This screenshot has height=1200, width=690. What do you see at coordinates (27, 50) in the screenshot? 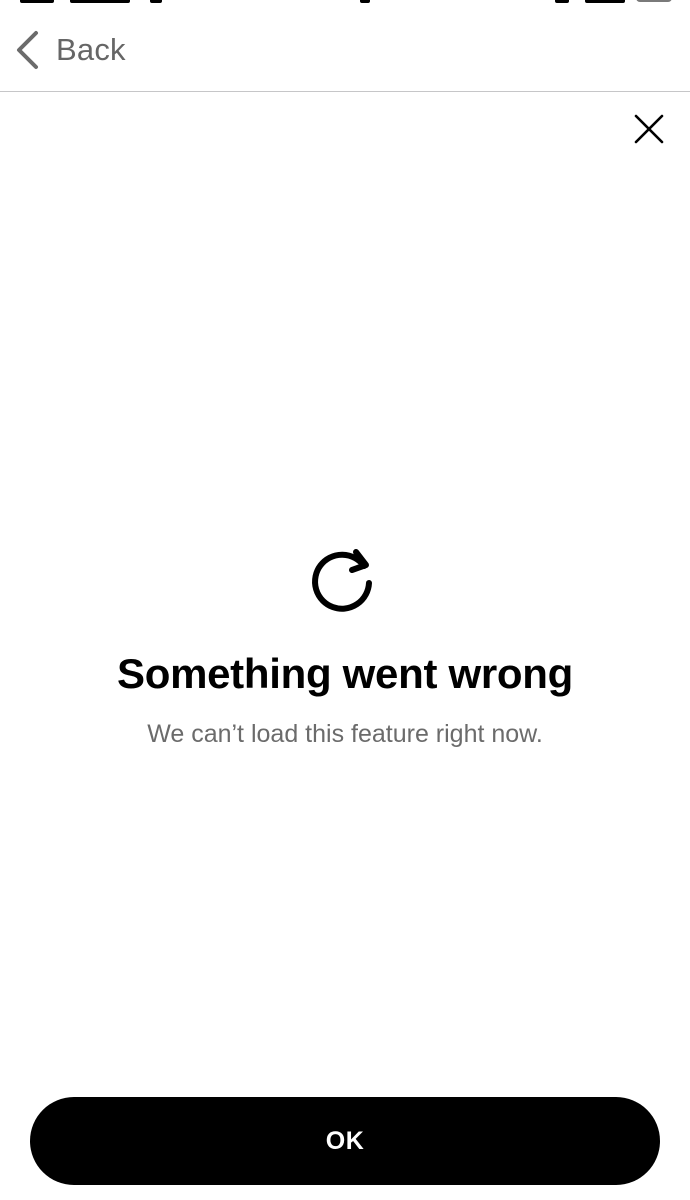
I see `chevron-left-icon` at bounding box center [27, 50].